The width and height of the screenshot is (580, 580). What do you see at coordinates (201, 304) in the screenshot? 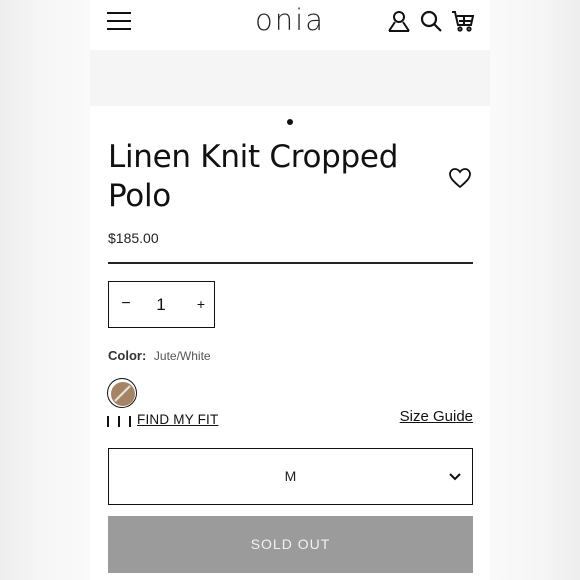
I see `quantity-increase-button: +` at bounding box center [201, 304].